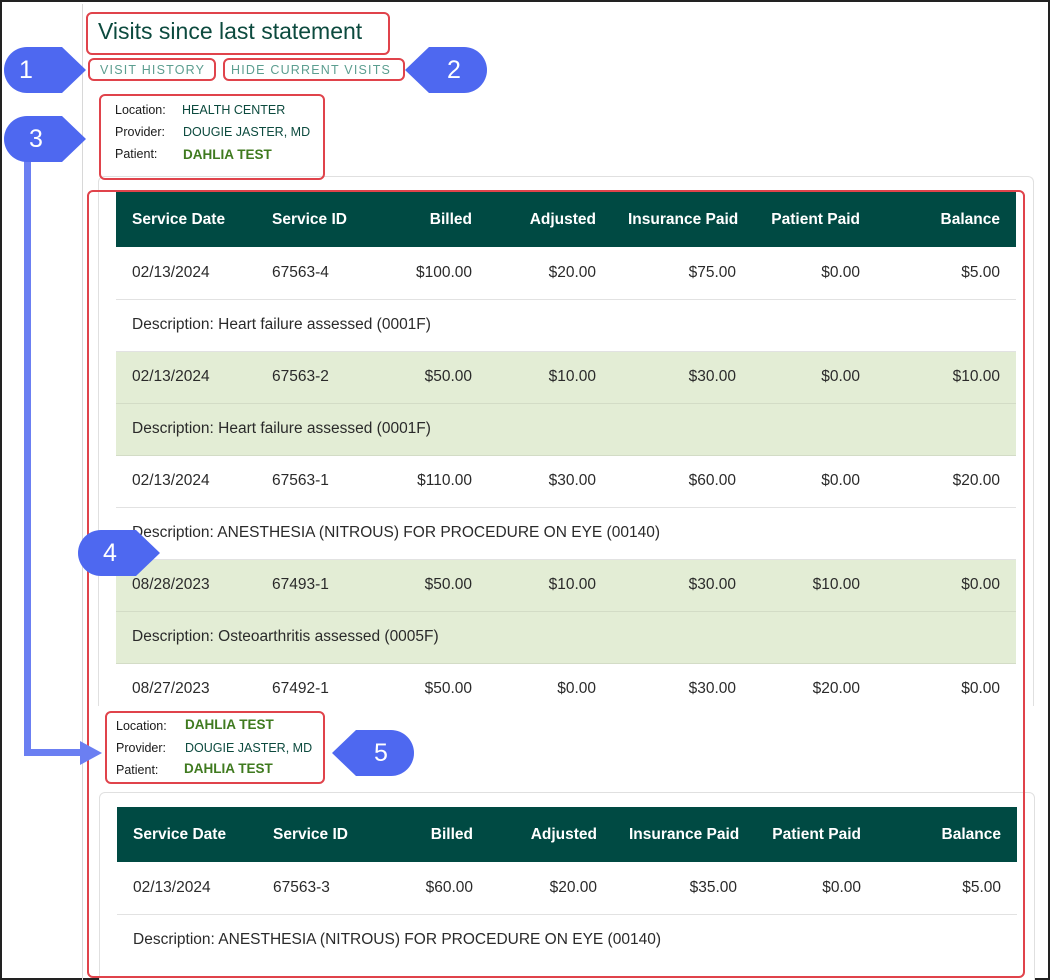  What do you see at coordinates (321, 273) in the screenshot?
I see `service-id-cell: 67563-4` at bounding box center [321, 273].